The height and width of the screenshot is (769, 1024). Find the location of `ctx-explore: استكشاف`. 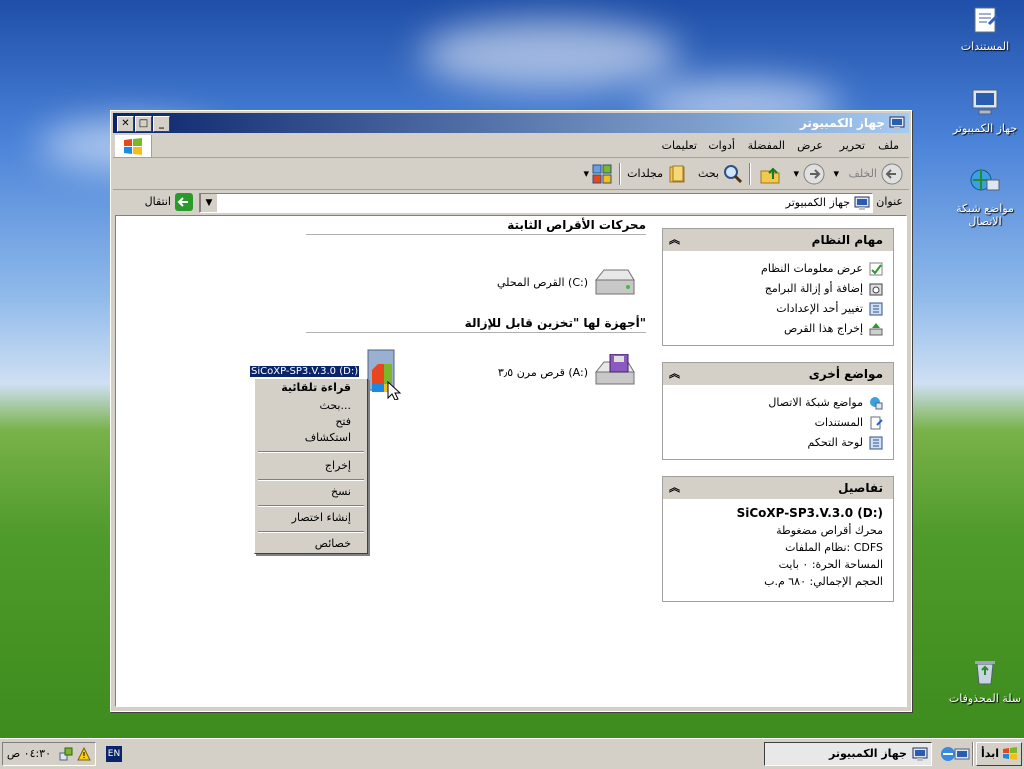

ctx-explore: استكشاف is located at coordinates (328, 437).